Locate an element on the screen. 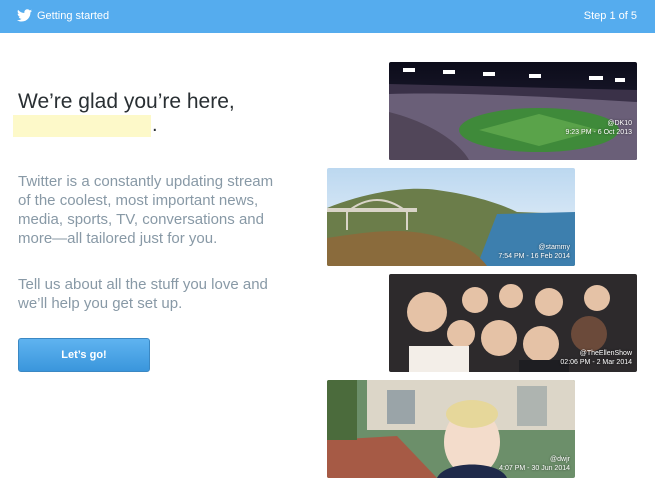  photo-credit: @TheEllenShow 02:06 PM - 2 Mar 2014 is located at coordinates (596, 358).